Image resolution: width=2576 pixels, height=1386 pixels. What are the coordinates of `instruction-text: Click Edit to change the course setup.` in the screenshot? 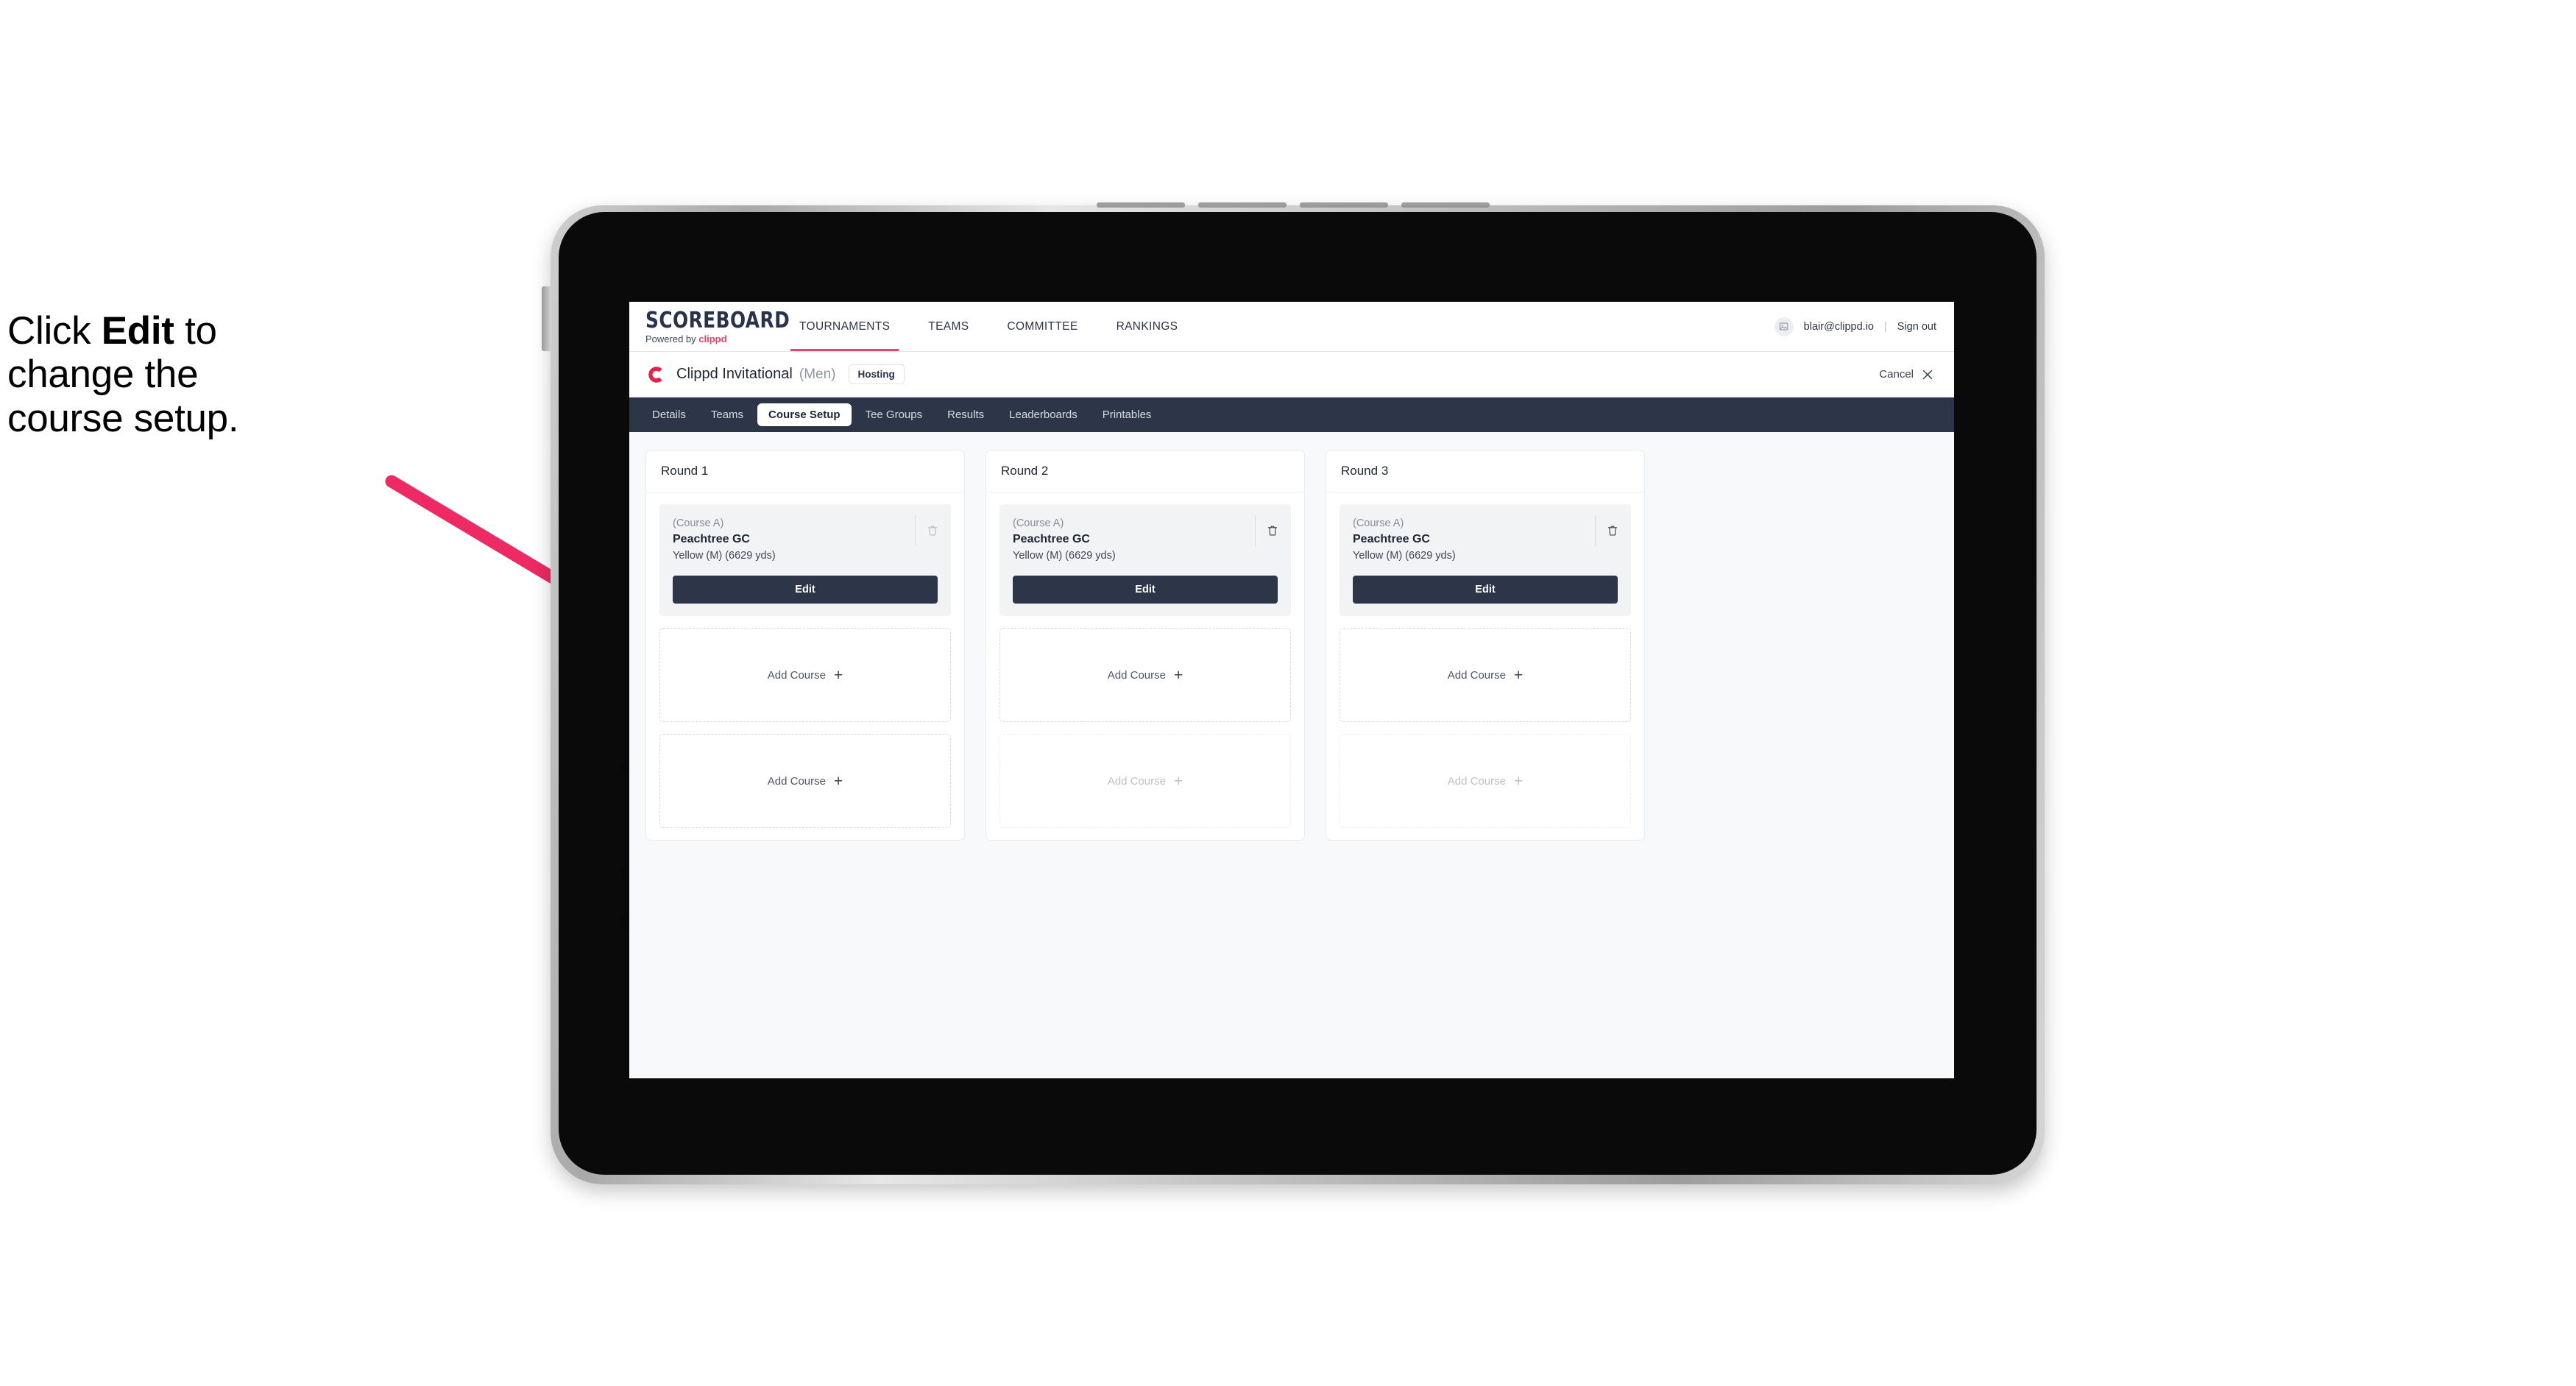 It's located at (206, 374).